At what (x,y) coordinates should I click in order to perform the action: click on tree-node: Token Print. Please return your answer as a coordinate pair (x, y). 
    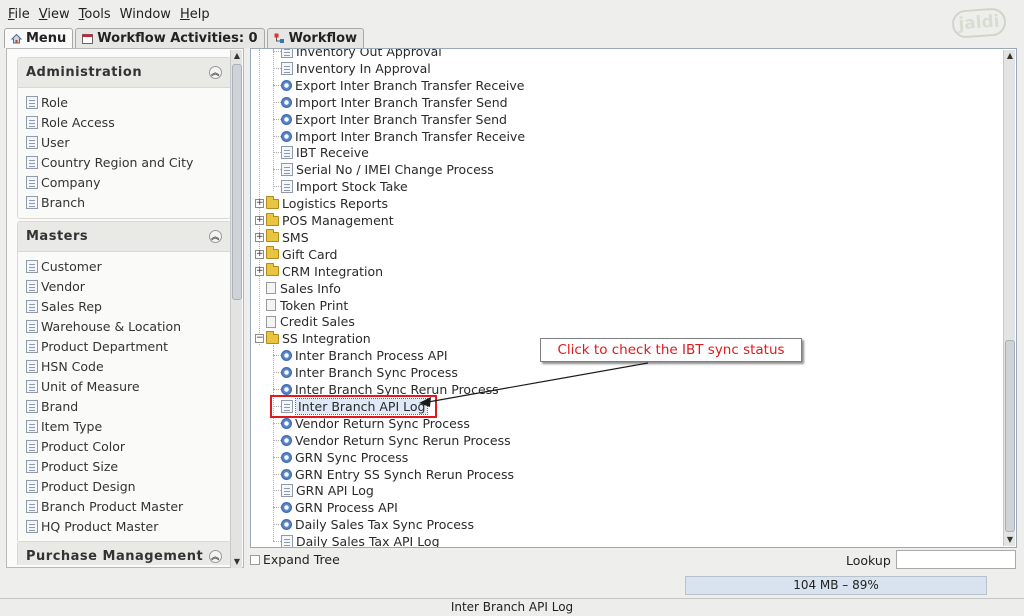
    Looking at the image, I should click on (301, 305).